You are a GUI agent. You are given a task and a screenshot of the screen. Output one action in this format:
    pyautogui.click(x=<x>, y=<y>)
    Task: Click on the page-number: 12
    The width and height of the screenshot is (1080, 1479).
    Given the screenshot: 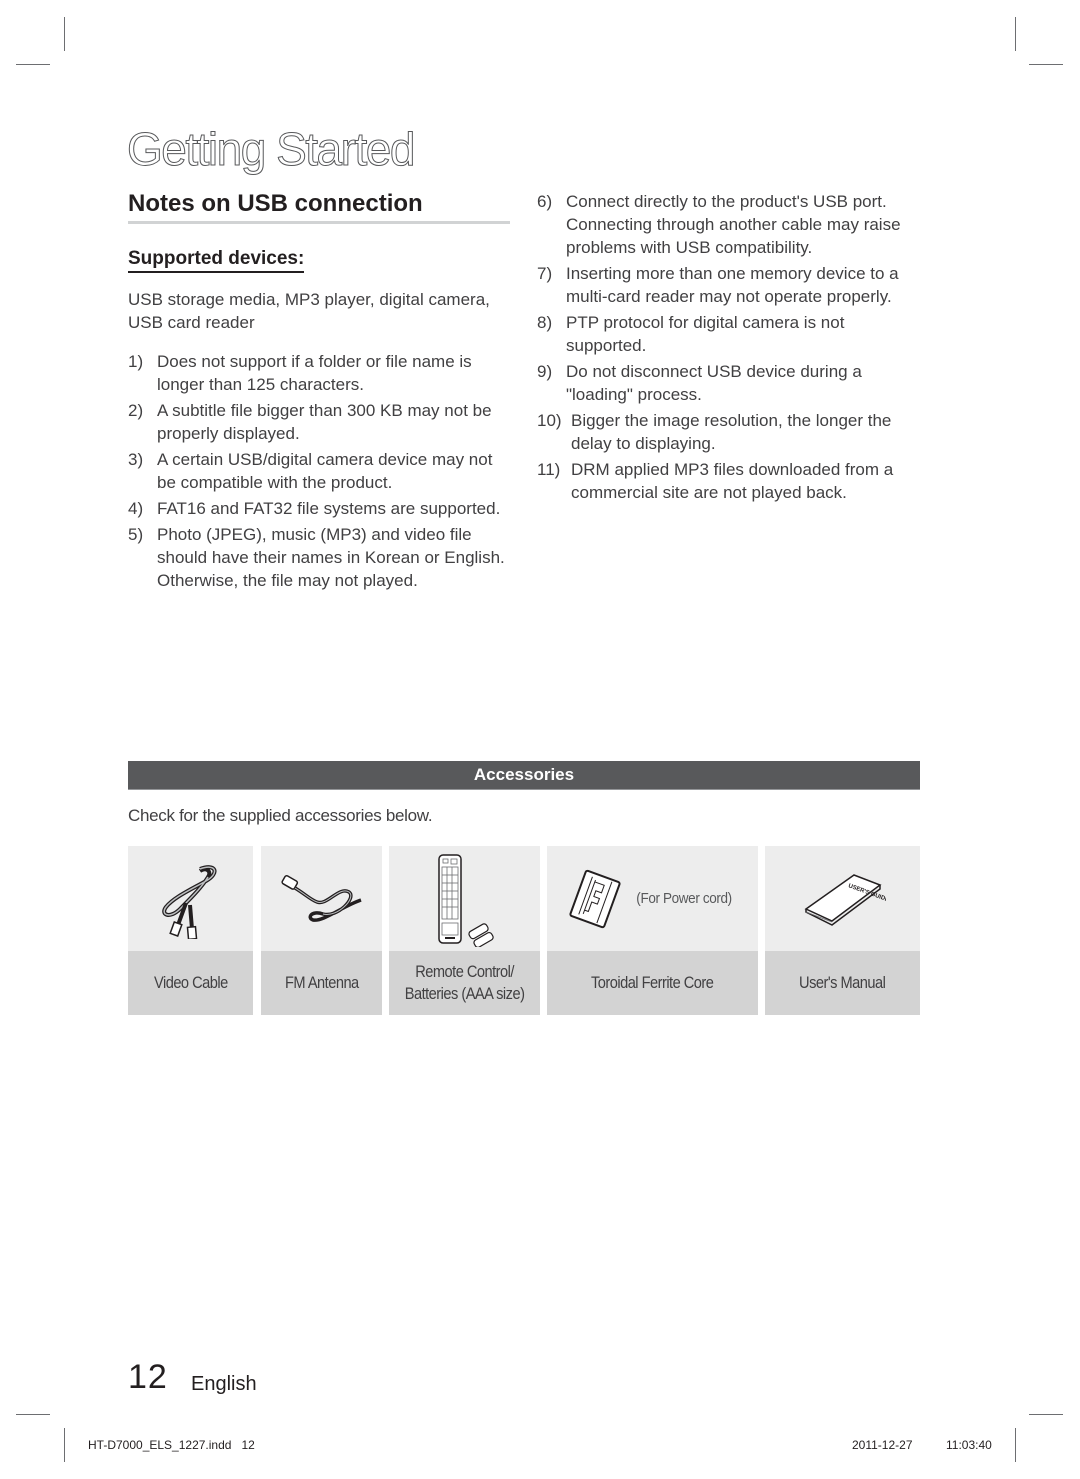 What is the action you would take?
    pyautogui.click(x=148, y=1377)
    